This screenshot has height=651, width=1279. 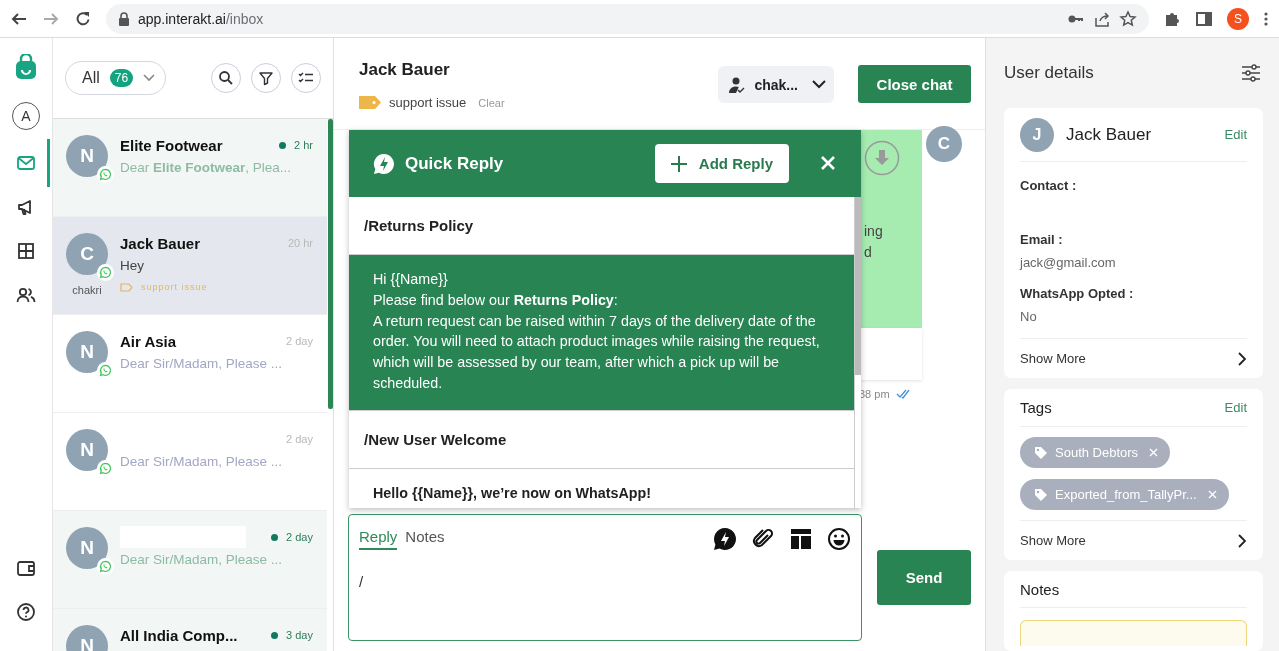 What do you see at coordinates (801, 539) in the screenshot?
I see `template-icon` at bounding box center [801, 539].